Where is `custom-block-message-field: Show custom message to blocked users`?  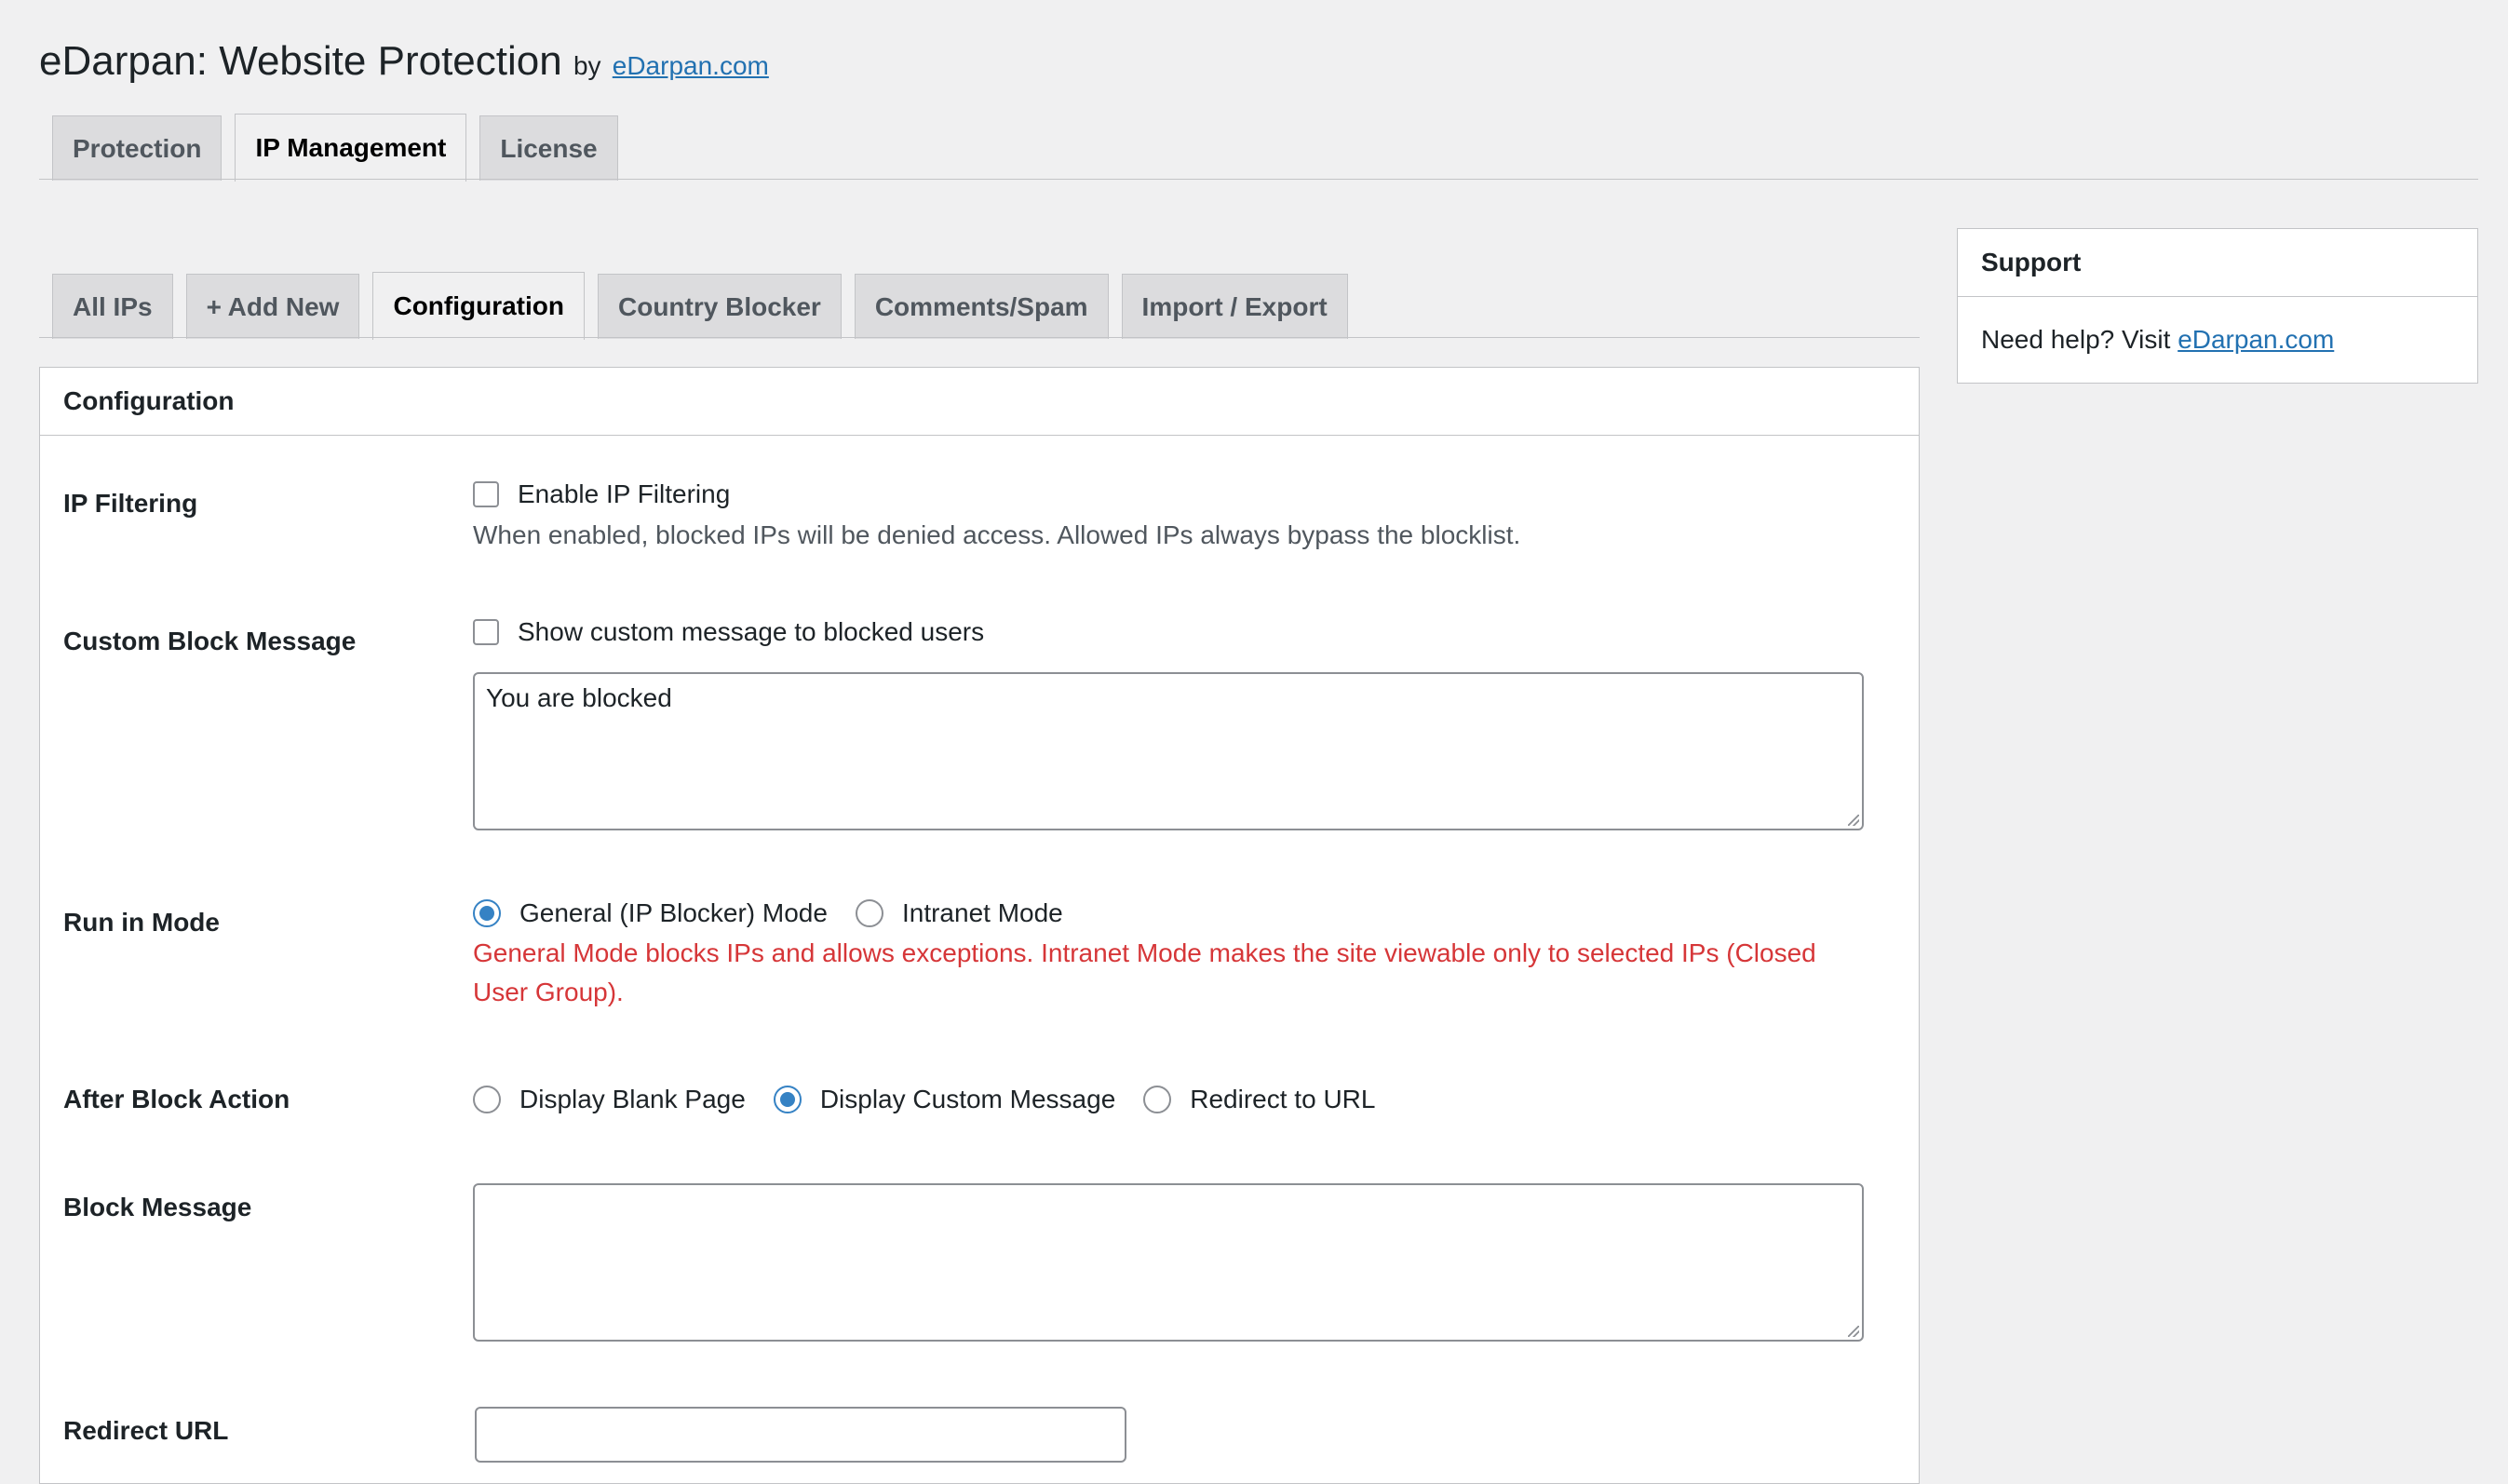
custom-block-message-field: Show custom message to blocked users is located at coordinates (729, 632).